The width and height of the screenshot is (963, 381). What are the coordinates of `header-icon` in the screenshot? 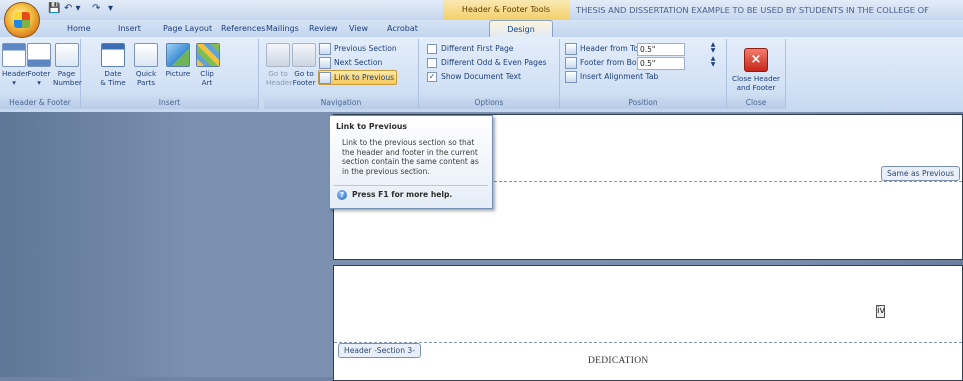 It's located at (14, 55).